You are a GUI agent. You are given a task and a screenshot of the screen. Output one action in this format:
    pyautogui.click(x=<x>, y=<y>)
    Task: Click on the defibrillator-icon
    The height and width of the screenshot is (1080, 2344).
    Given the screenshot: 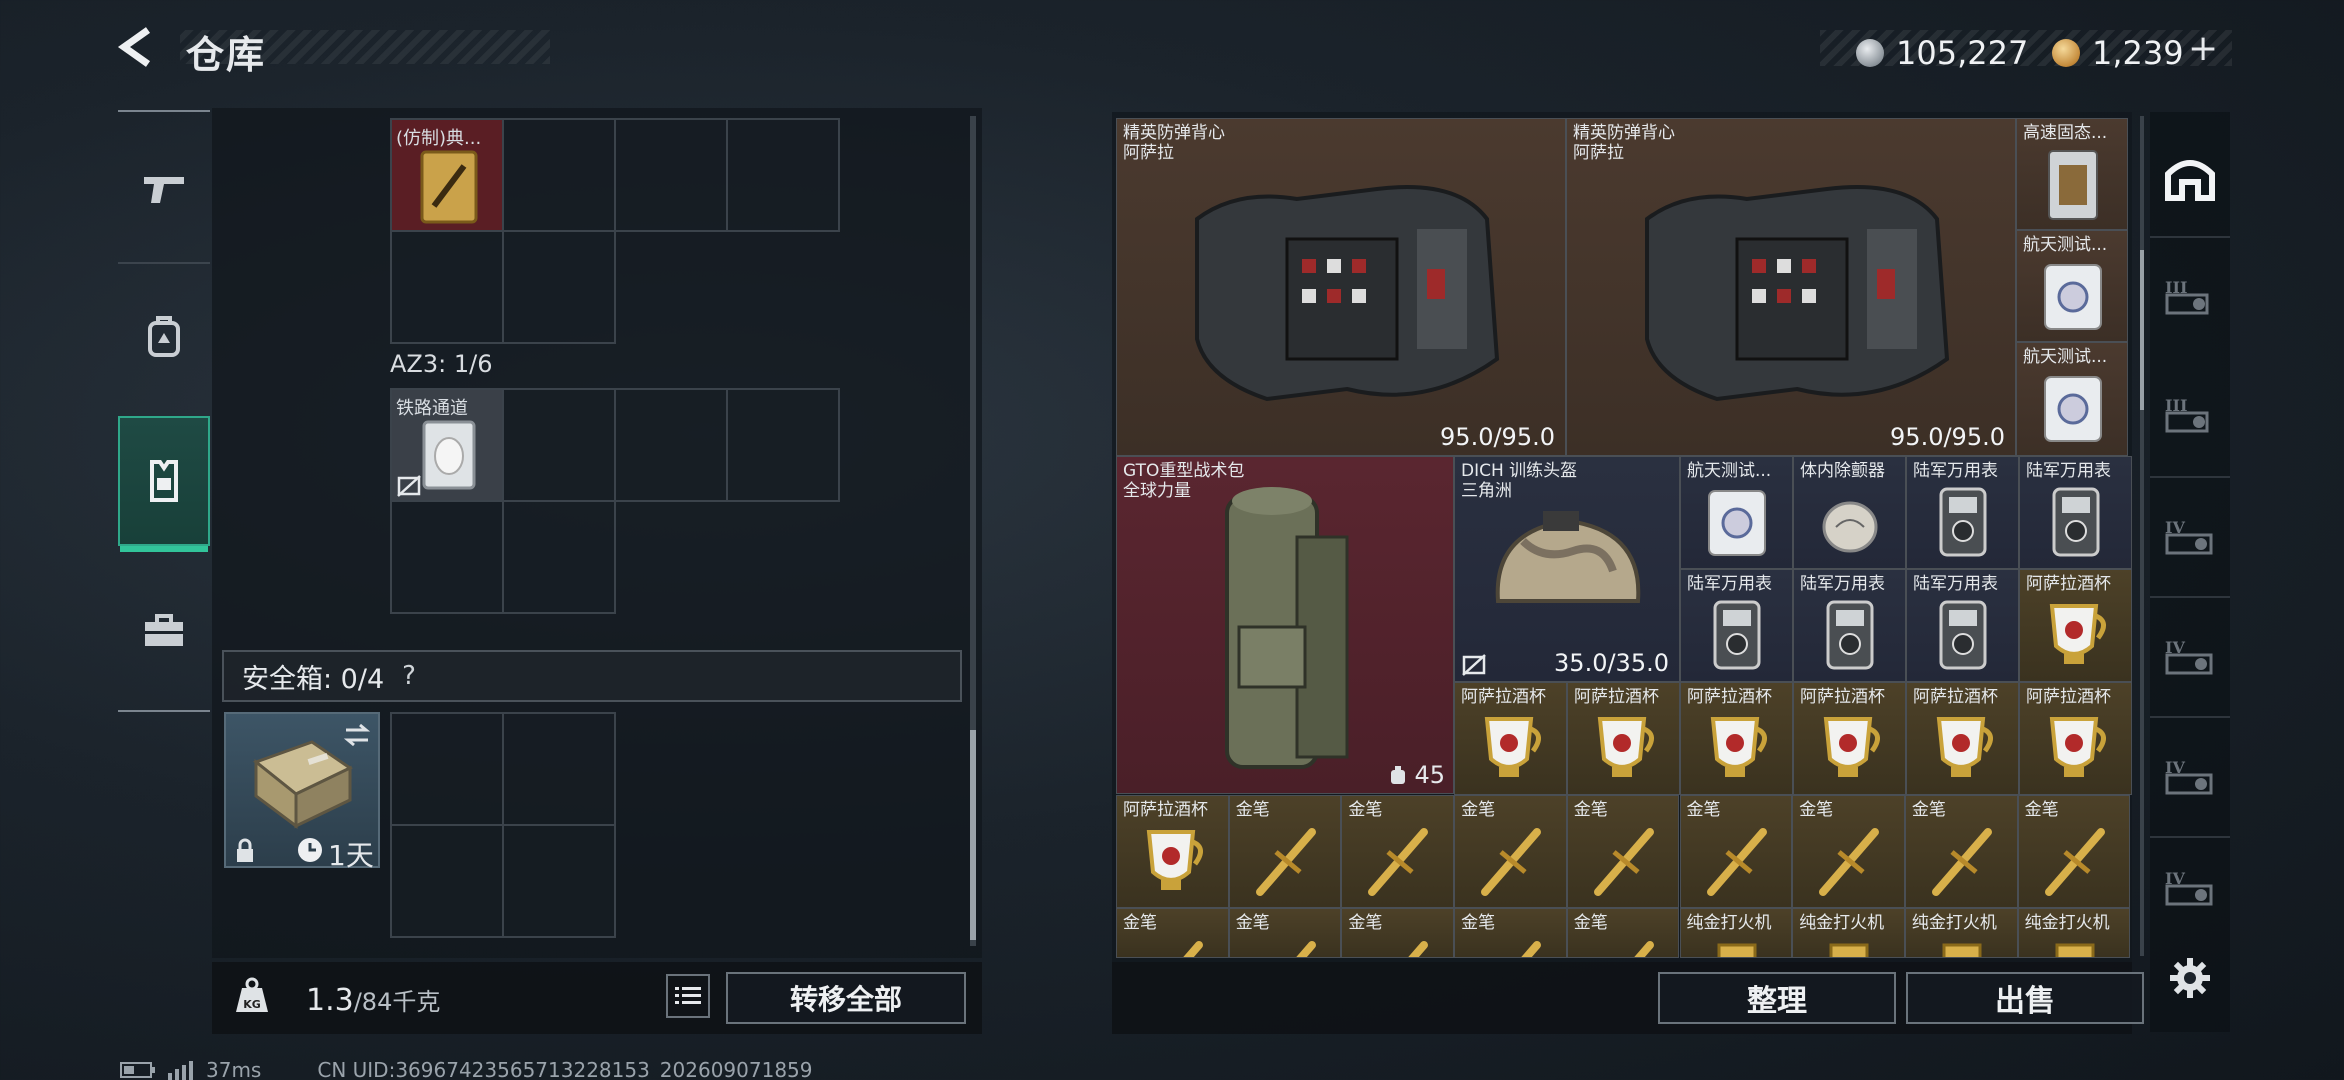 What is the action you would take?
    pyautogui.click(x=1850, y=527)
    